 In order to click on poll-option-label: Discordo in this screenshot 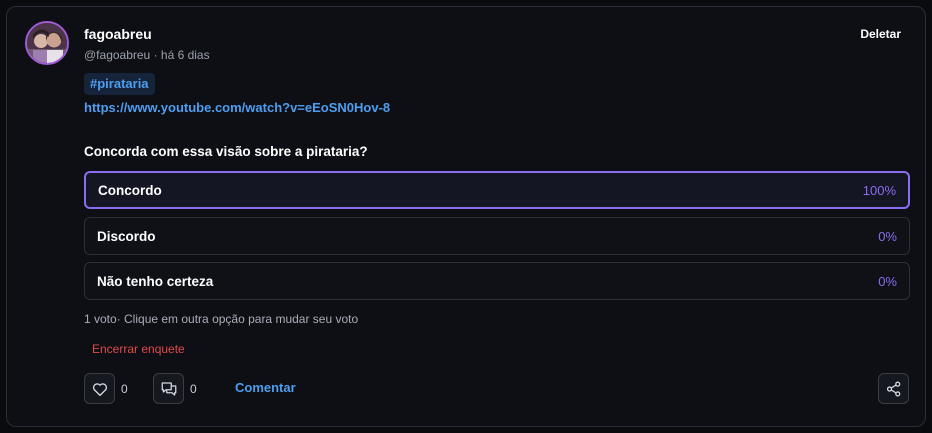, I will do `click(126, 236)`.